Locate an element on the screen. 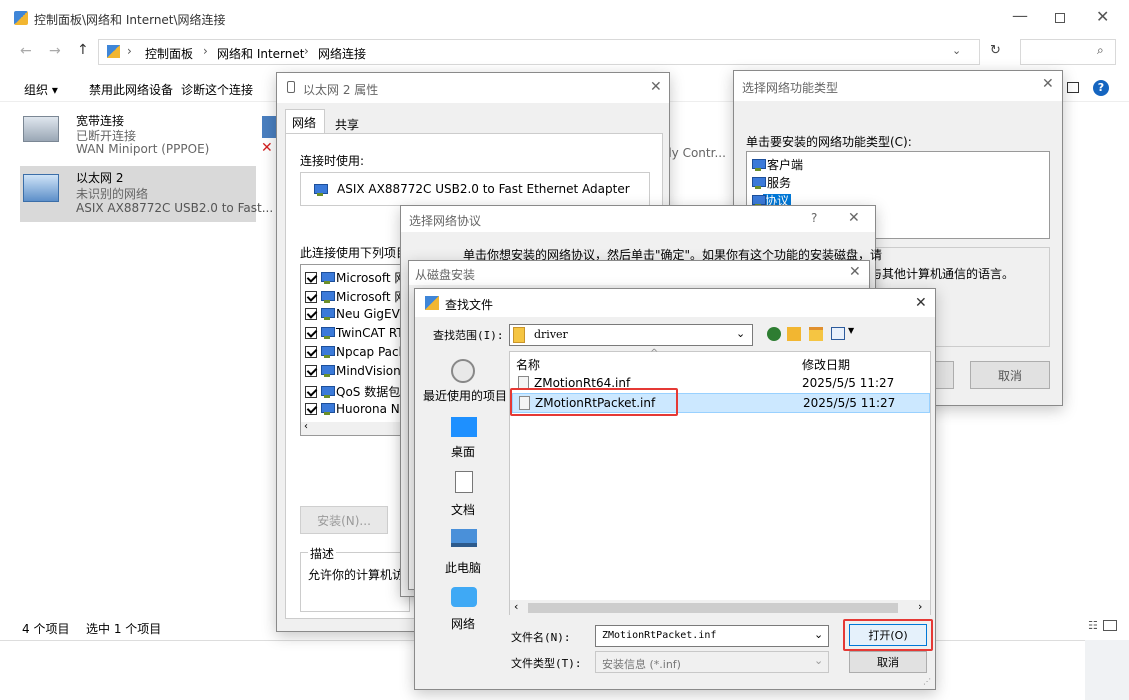  resize-grip-icon: ⋰ is located at coordinates (927, 681).